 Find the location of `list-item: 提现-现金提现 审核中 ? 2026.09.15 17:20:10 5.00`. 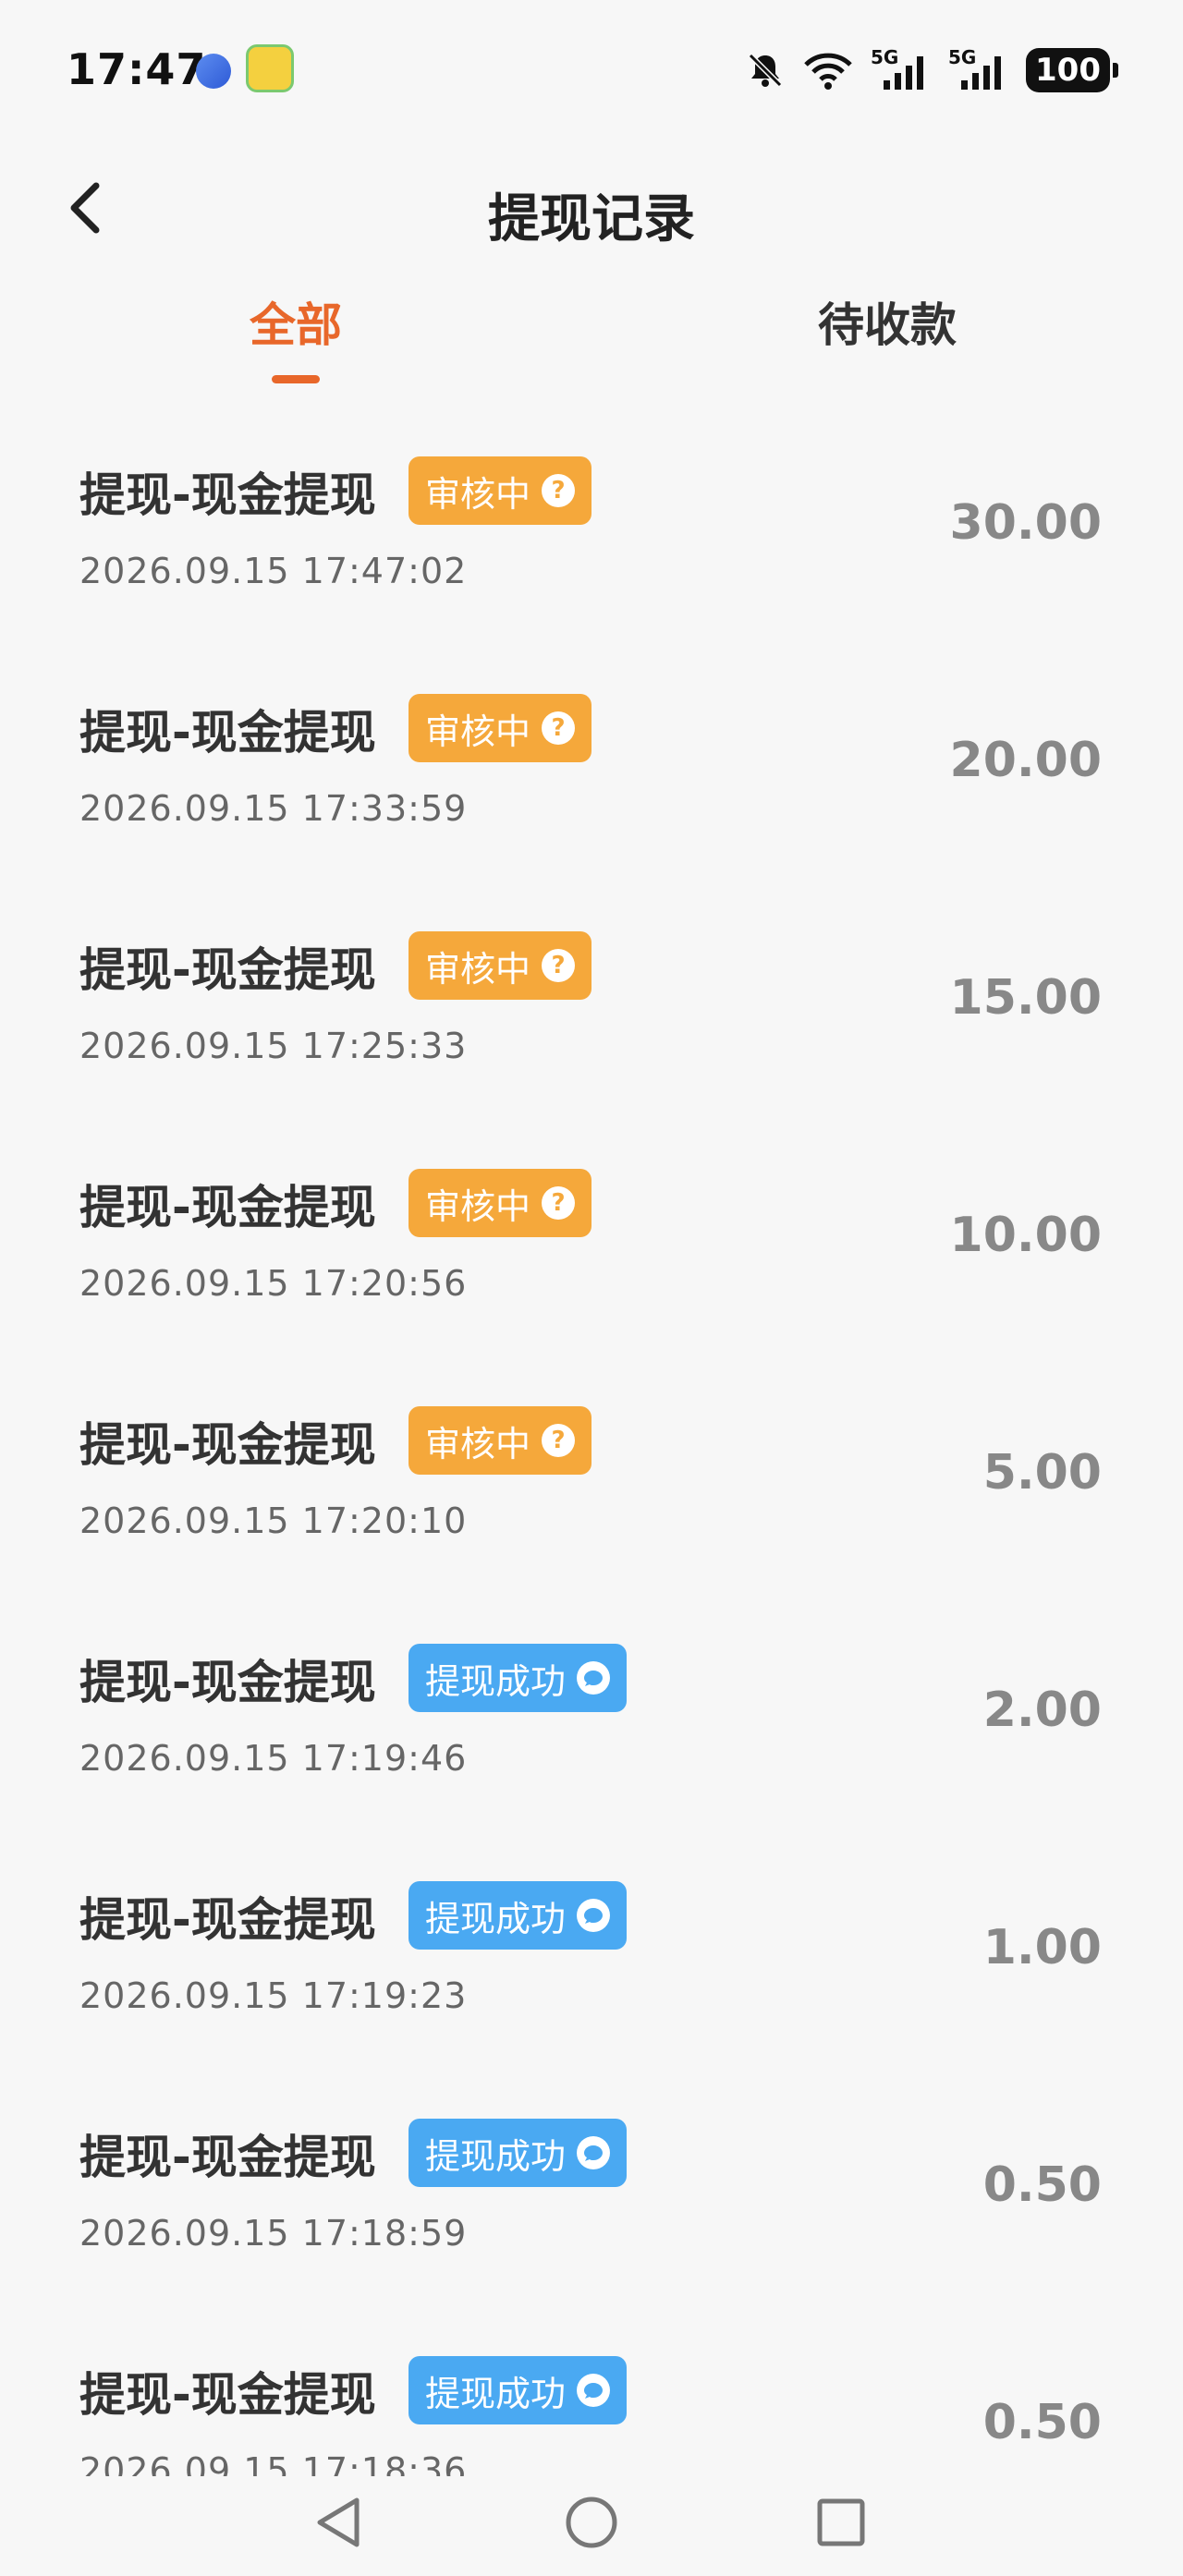

list-item: 提现-现金提现 审核中 ? 2026.09.15 17:20:10 5.00 is located at coordinates (592, 1475).